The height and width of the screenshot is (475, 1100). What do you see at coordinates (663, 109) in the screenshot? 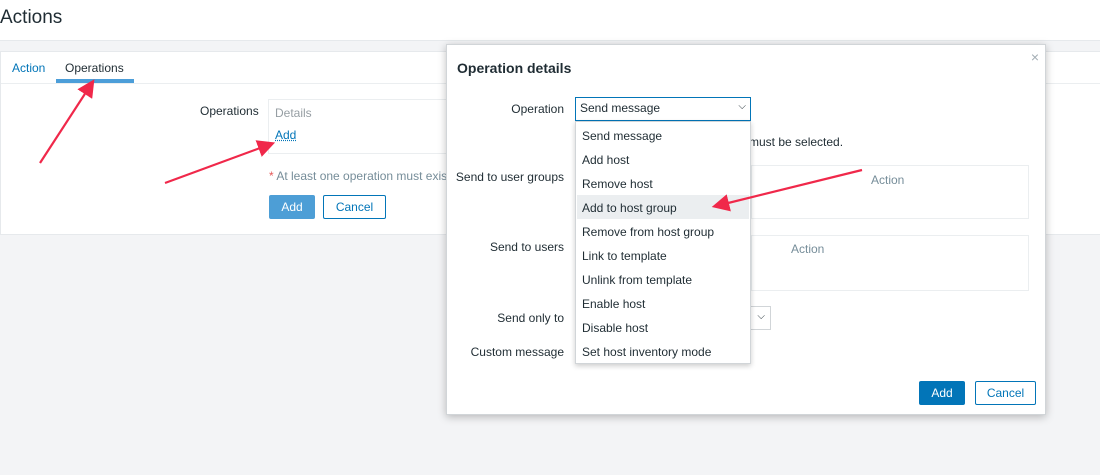
I see `operation-select: Send message ⌵` at bounding box center [663, 109].